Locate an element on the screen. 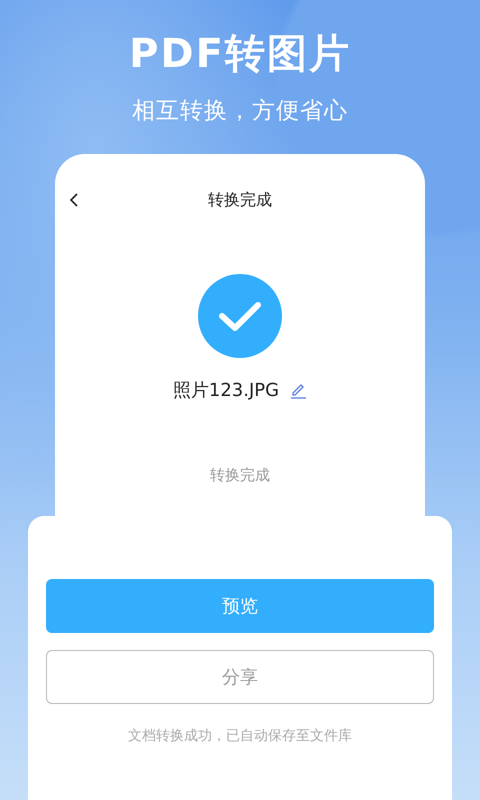  subtitle: 相互转换，方便省心 is located at coordinates (240, 111).